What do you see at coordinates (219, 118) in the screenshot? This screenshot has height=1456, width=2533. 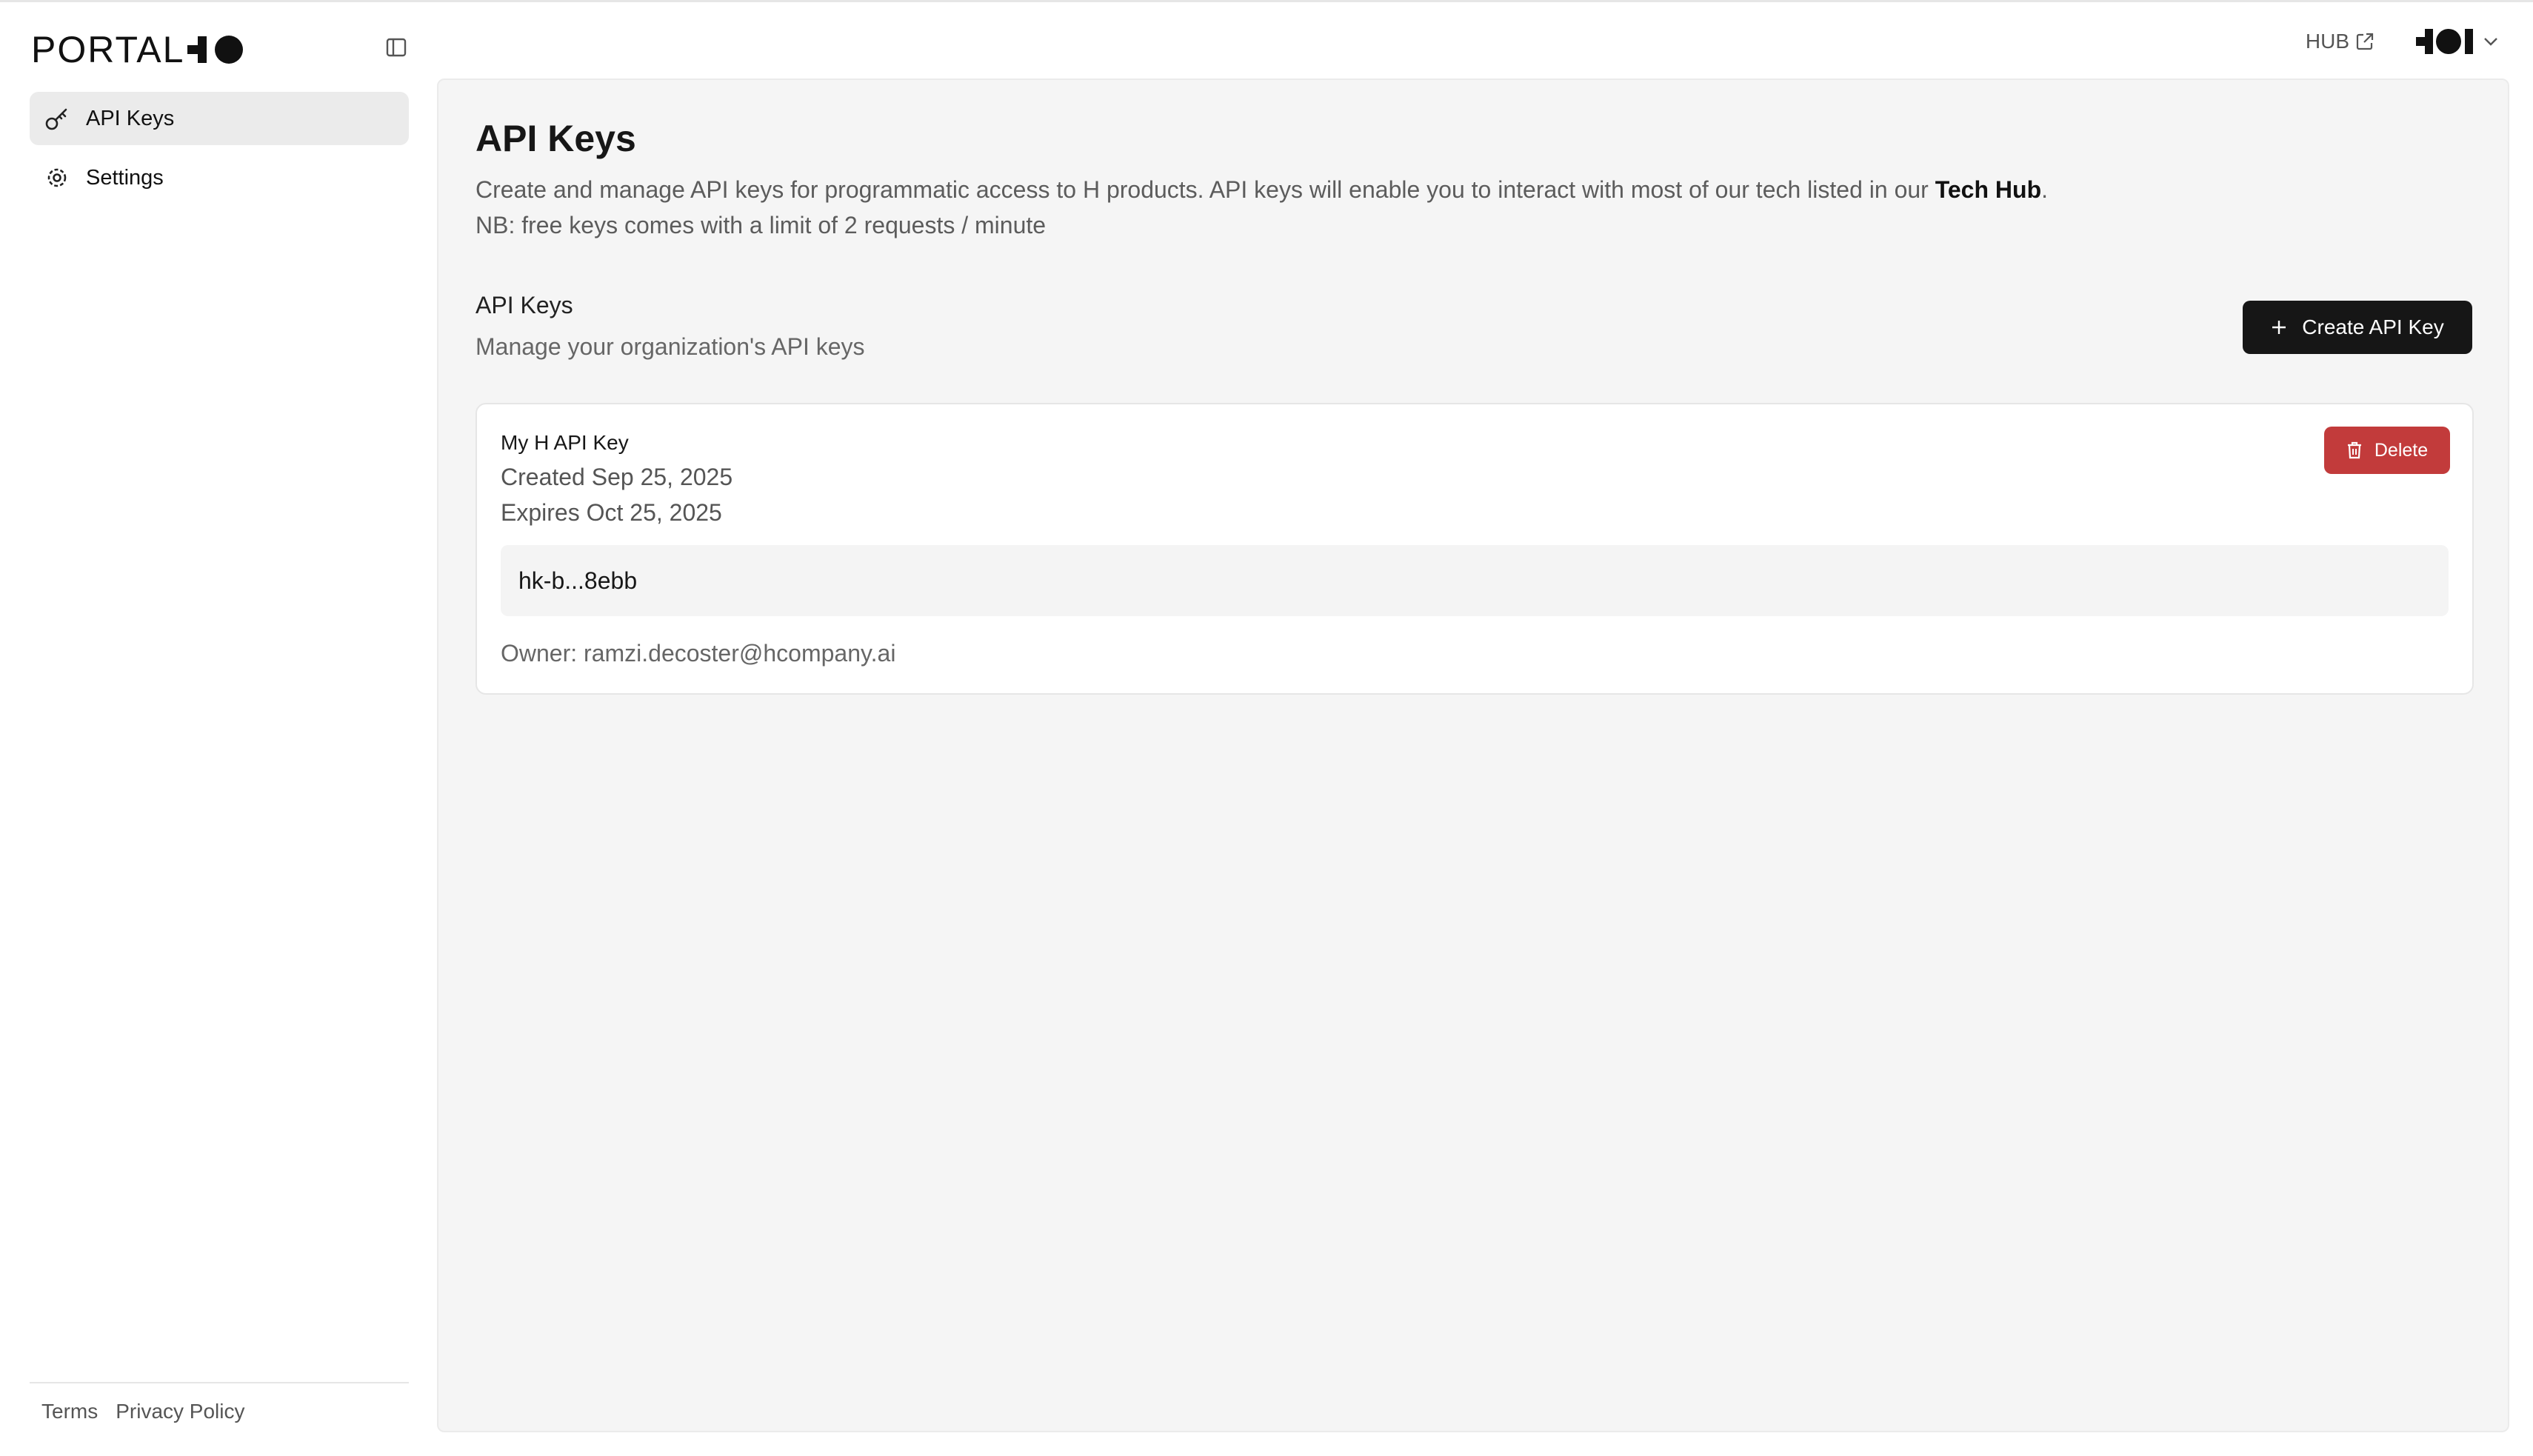 I see `sidebar-item-api-keys: API Keys` at bounding box center [219, 118].